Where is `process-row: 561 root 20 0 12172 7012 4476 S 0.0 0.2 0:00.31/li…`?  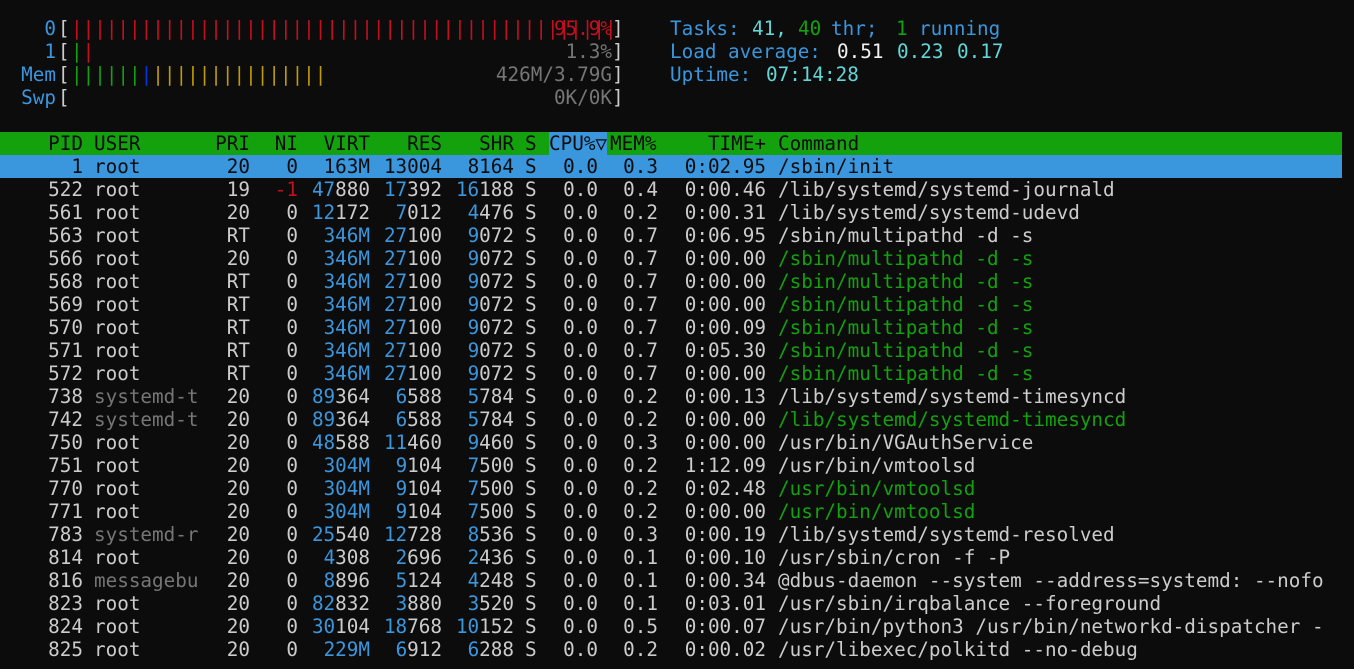
process-row: 561 root 20 0 12172 7012 4476 S 0.0 0.2 0:00.31/li… is located at coordinates (671, 212).